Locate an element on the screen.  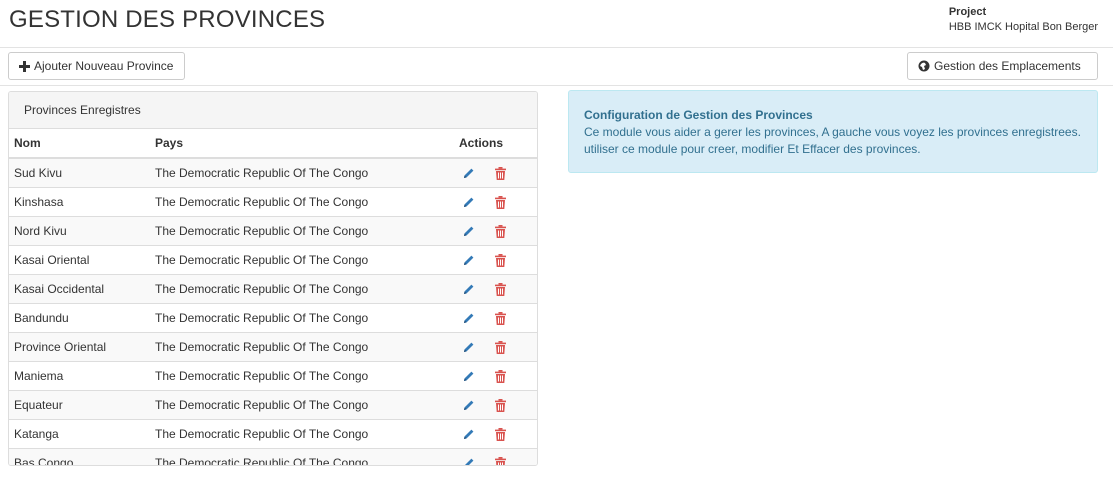
project-label: Project is located at coordinates (967, 12).